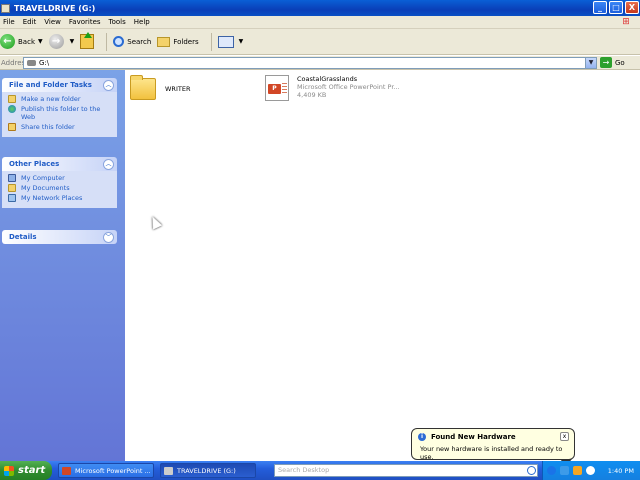  Describe the element at coordinates (310, 63) in the screenshot. I see `address-input: G:\ ▼` at that location.